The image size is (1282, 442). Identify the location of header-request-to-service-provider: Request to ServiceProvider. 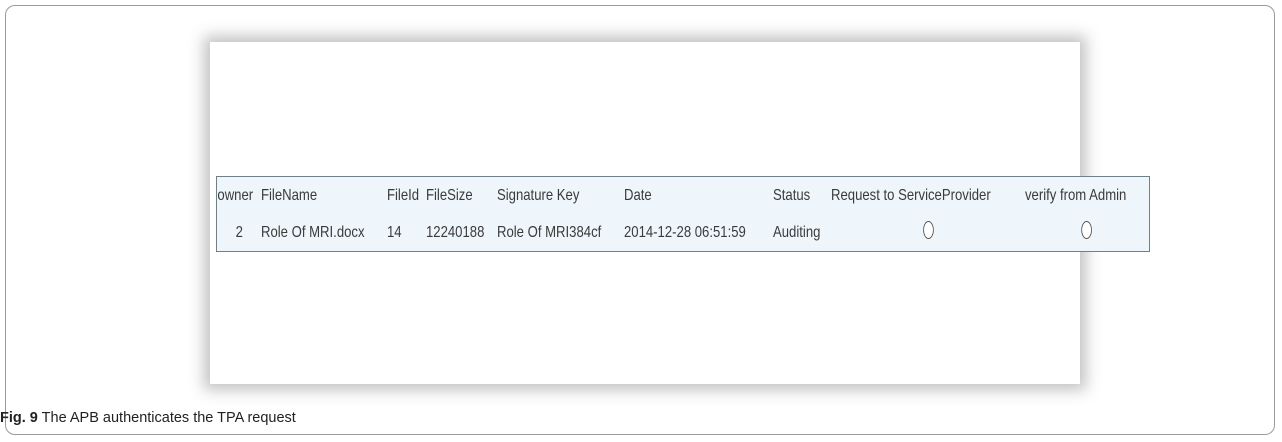
(910, 195).